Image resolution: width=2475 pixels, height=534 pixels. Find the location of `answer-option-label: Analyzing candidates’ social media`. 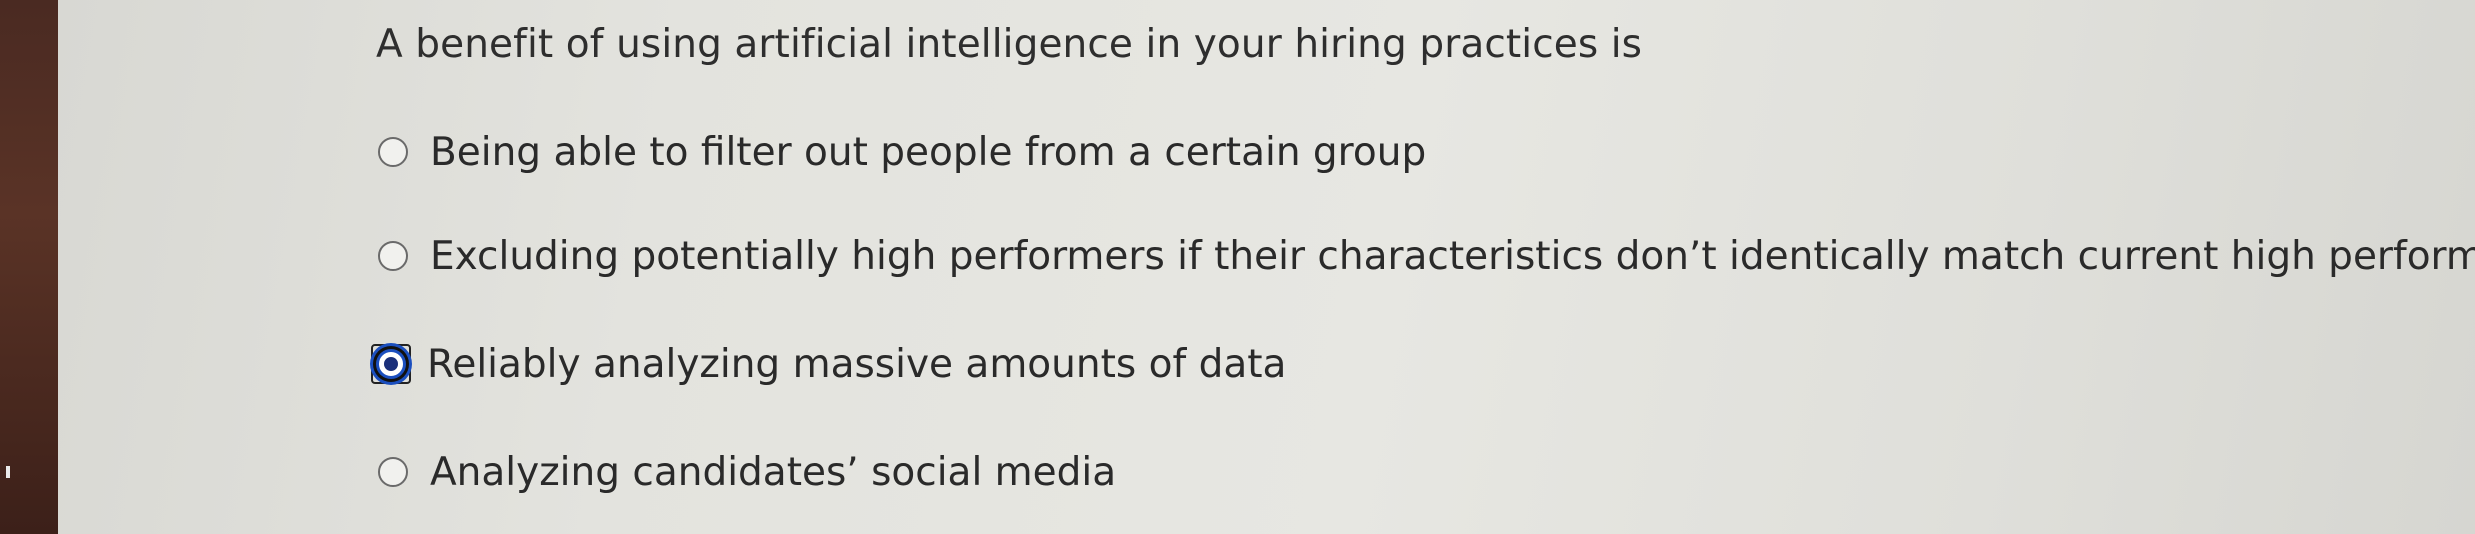

answer-option-label: Analyzing candidates’ social media is located at coordinates (773, 472).